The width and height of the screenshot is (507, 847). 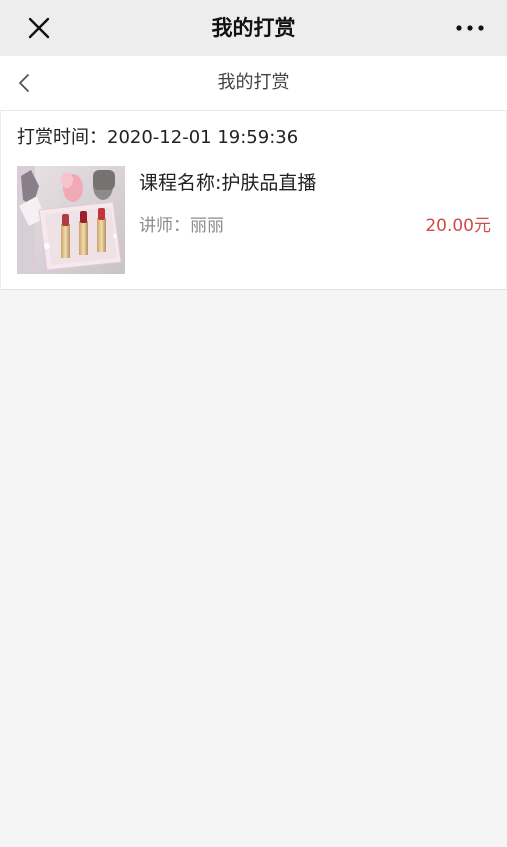 I want to click on top-bar-title: 我的打赏, so click(x=253, y=28).